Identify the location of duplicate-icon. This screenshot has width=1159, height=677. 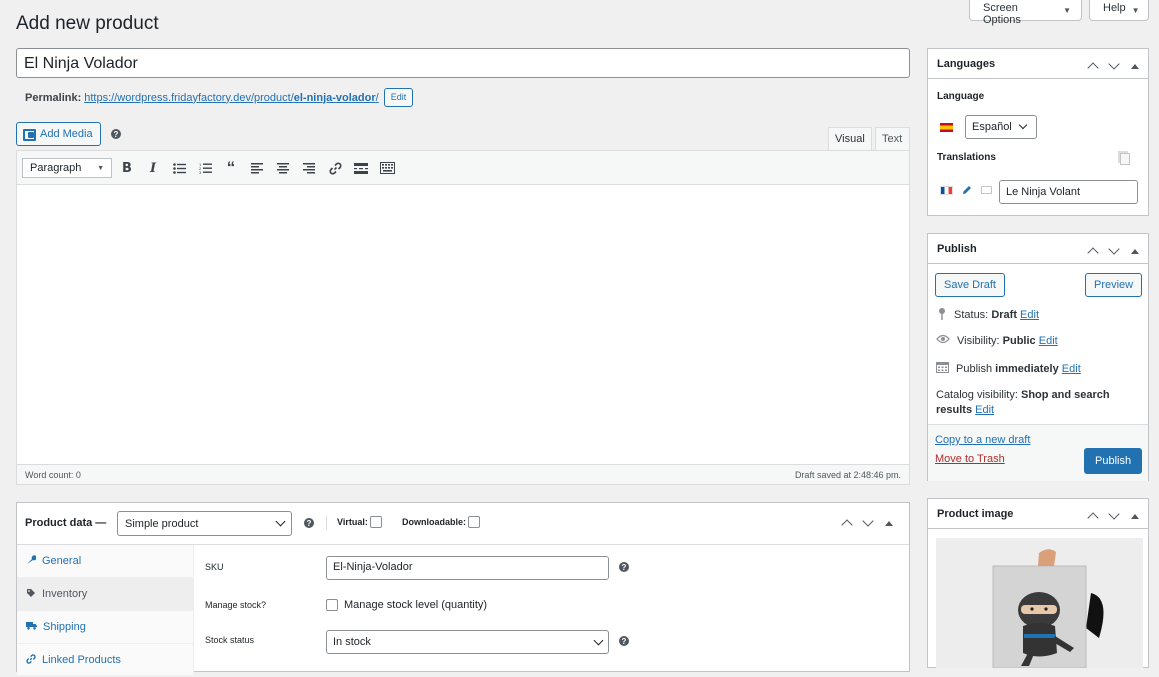
(1125, 159).